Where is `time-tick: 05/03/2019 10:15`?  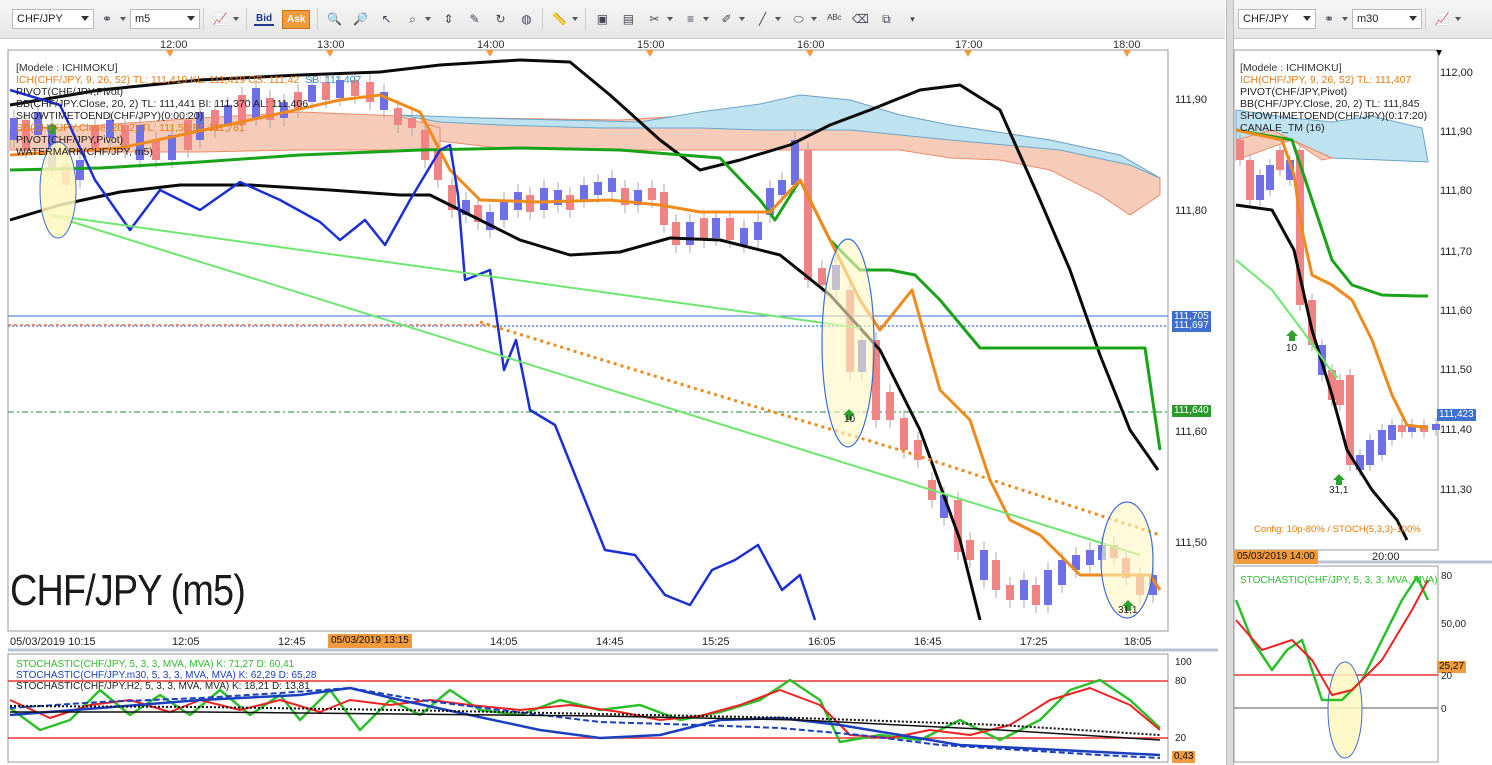
time-tick: 05/03/2019 10:15 is located at coordinates (53, 642).